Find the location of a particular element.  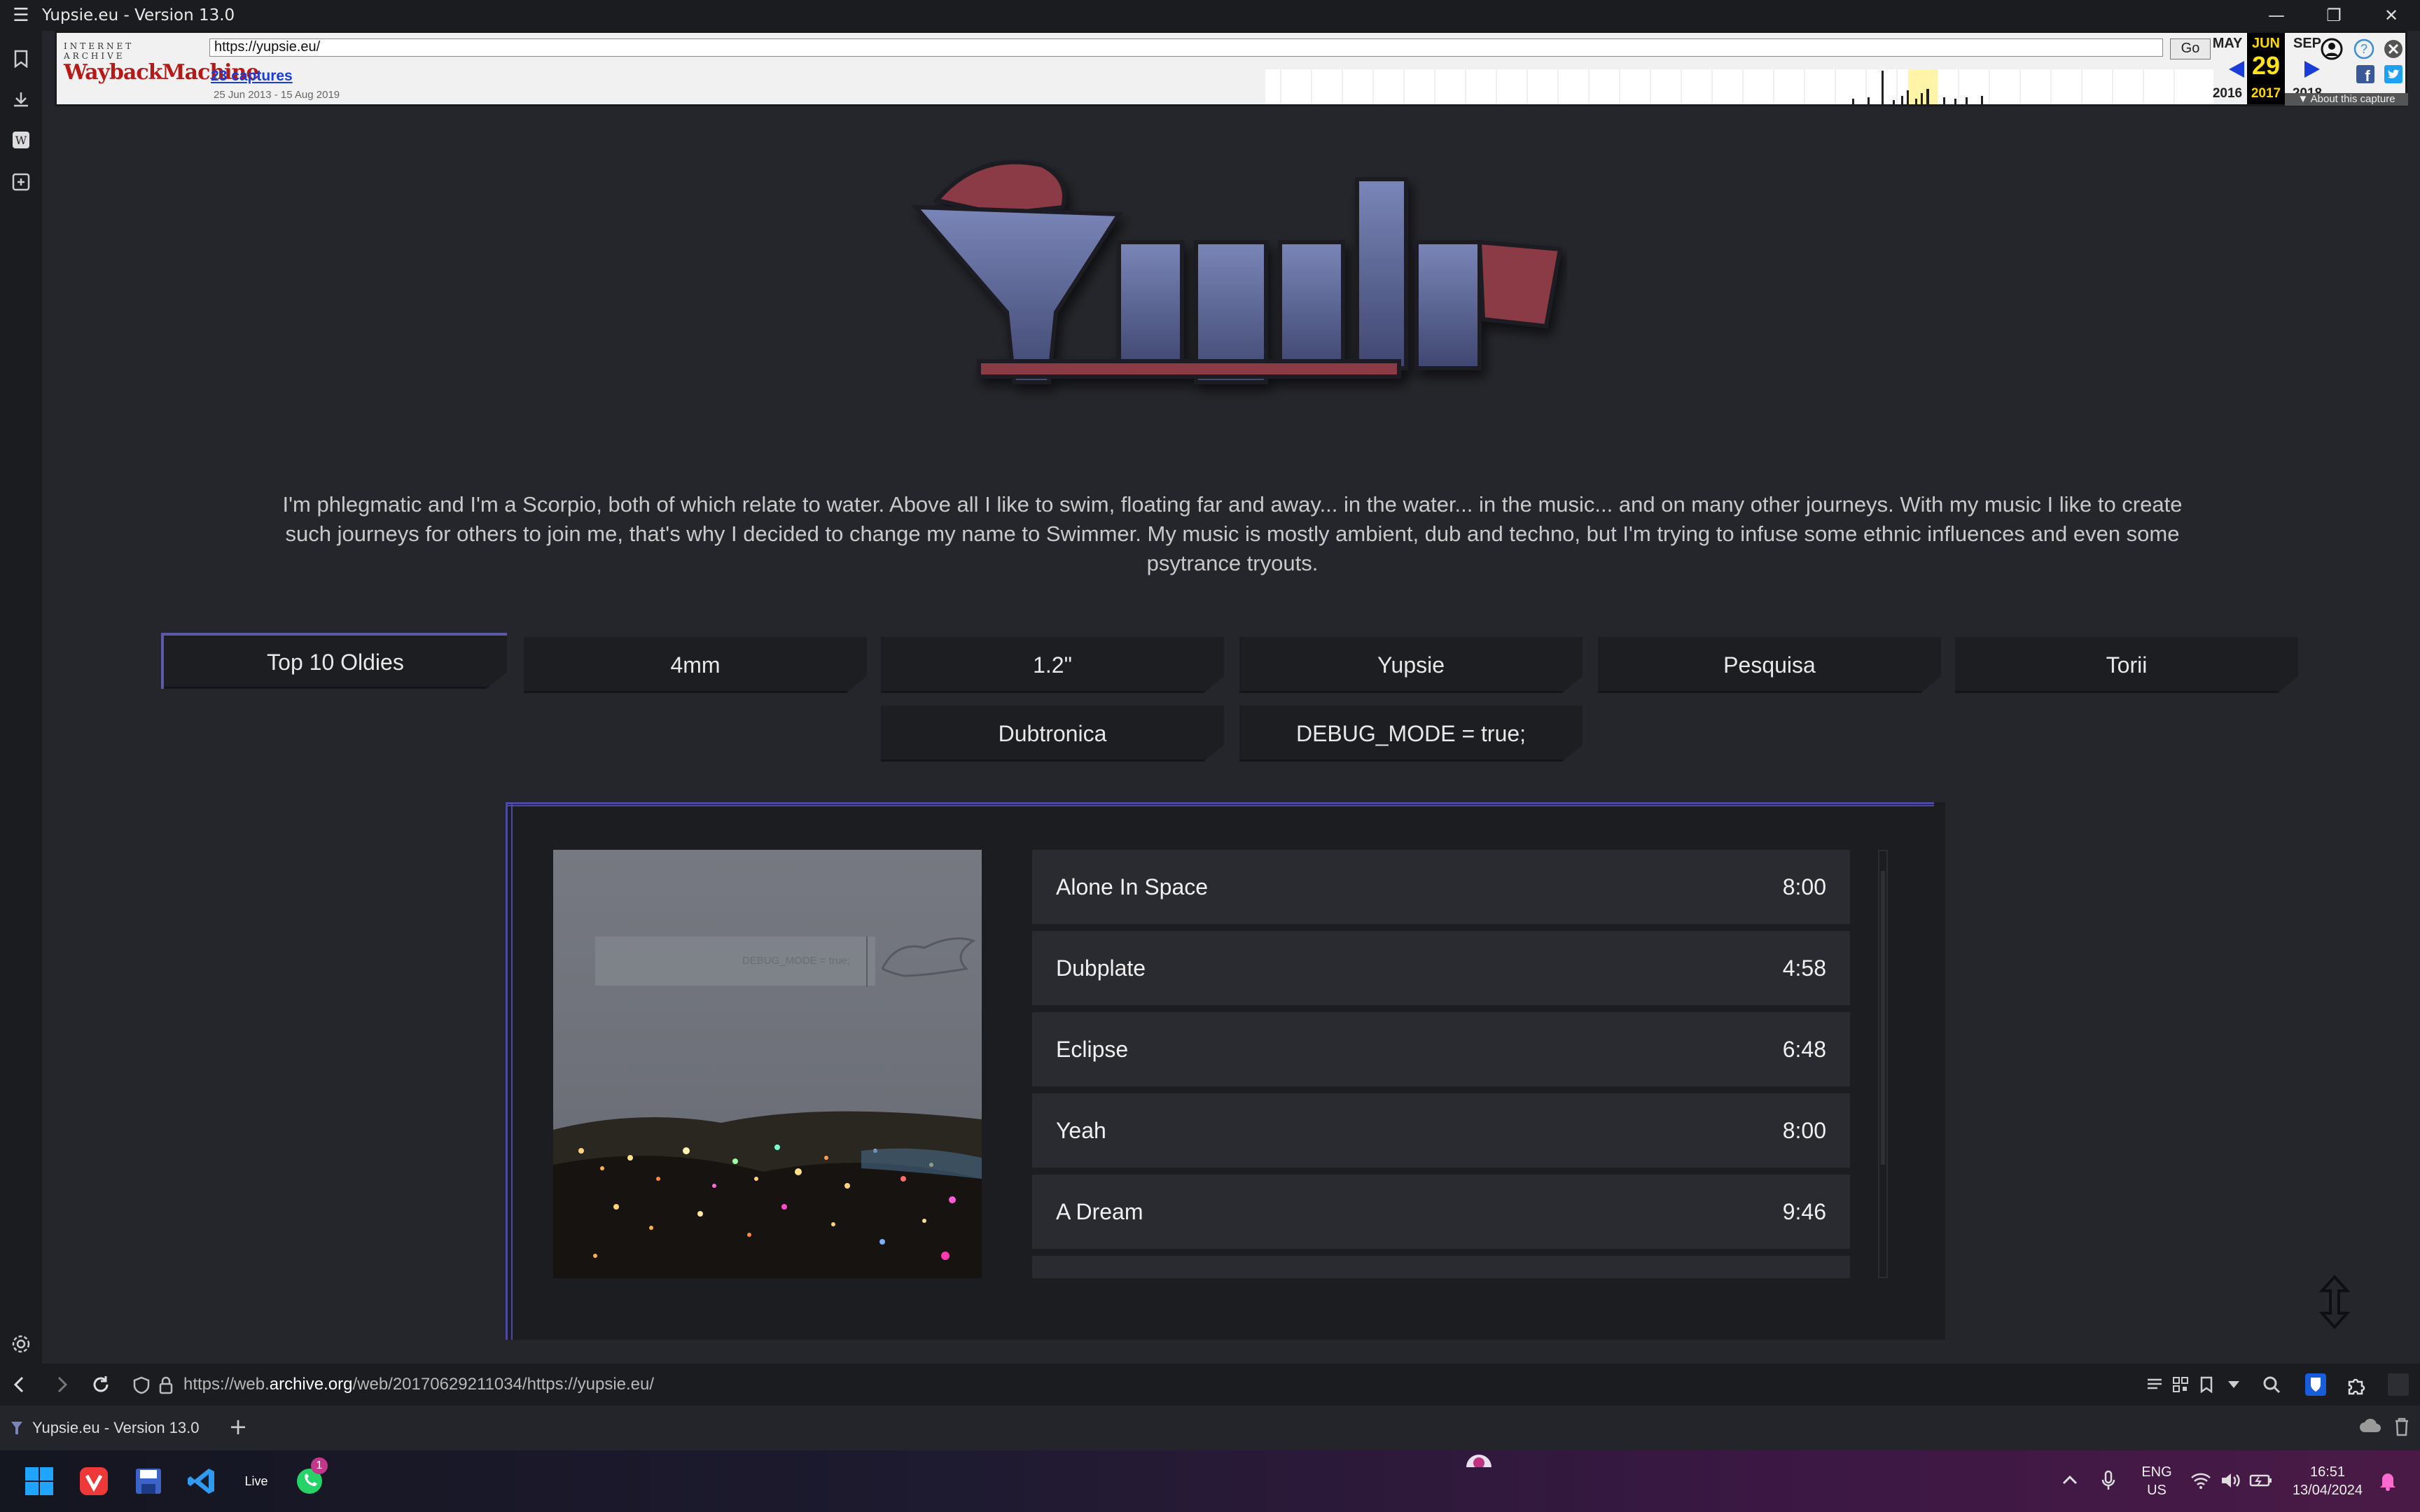

wikipedia-icon: W is located at coordinates (21, 140).